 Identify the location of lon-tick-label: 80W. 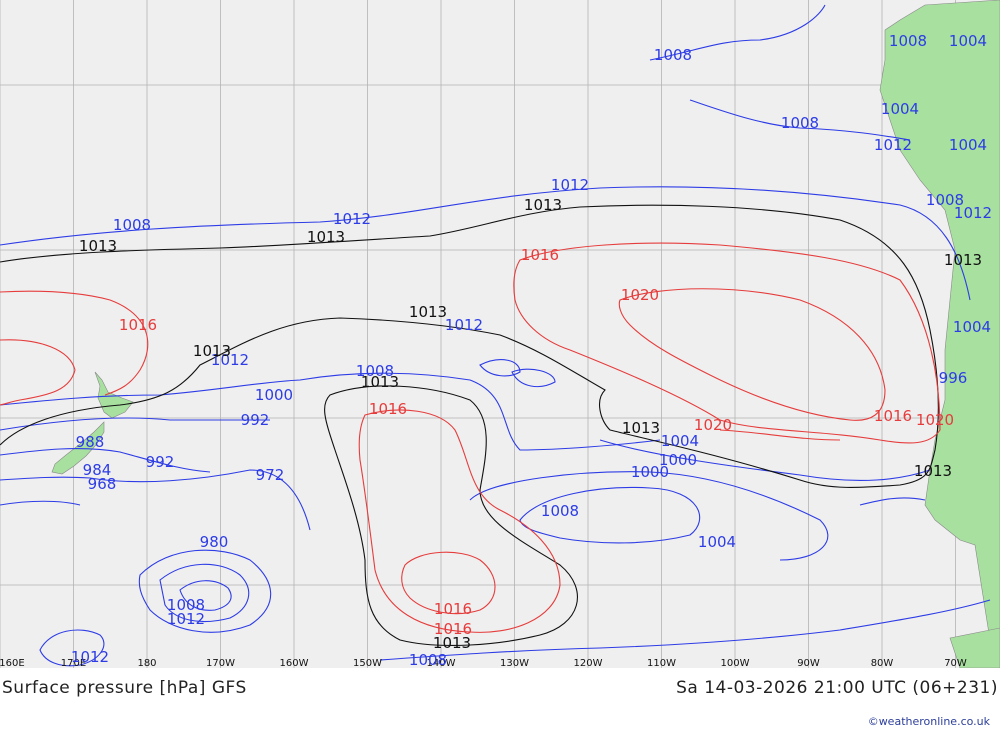
(882, 663).